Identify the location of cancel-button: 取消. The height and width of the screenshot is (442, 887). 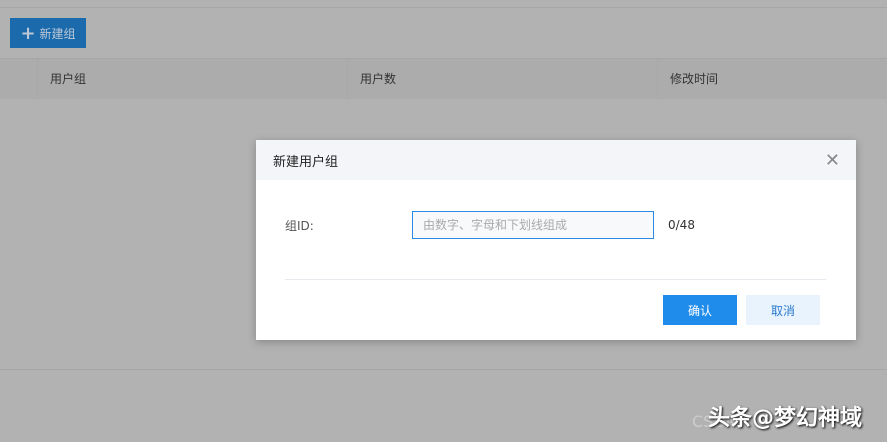
(783, 310).